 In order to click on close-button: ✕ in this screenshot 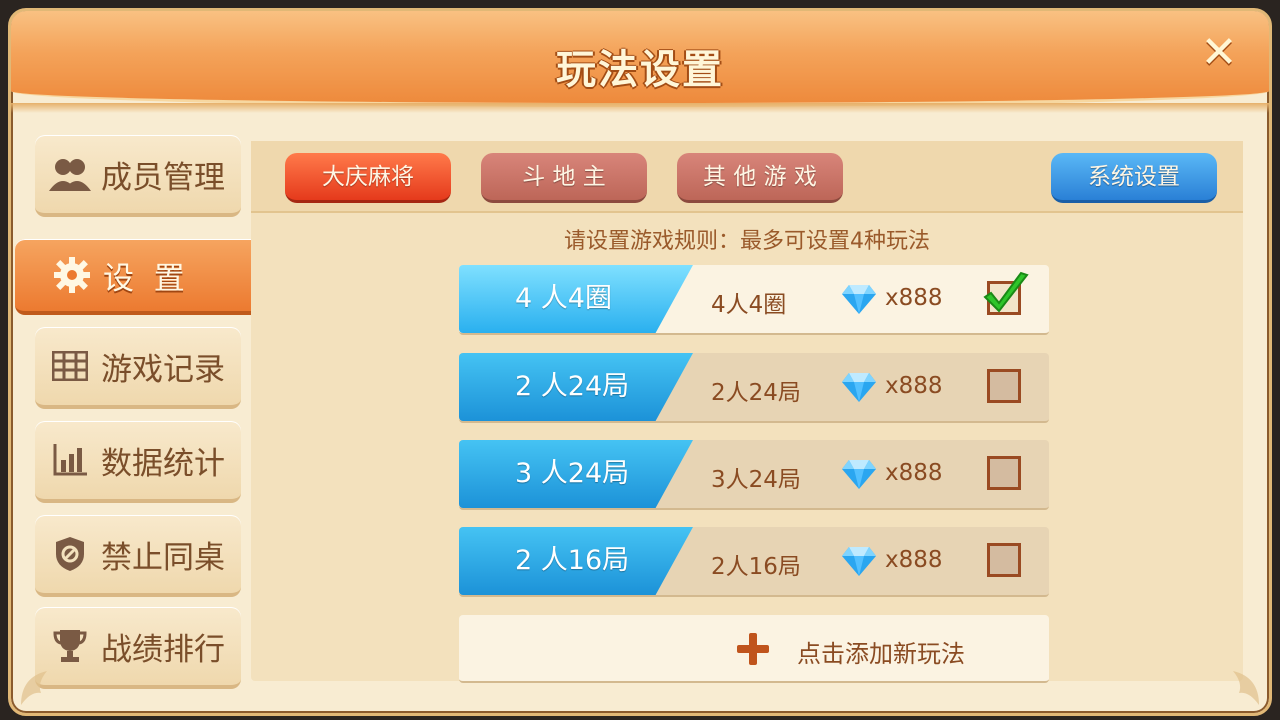, I will do `click(1219, 53)`.